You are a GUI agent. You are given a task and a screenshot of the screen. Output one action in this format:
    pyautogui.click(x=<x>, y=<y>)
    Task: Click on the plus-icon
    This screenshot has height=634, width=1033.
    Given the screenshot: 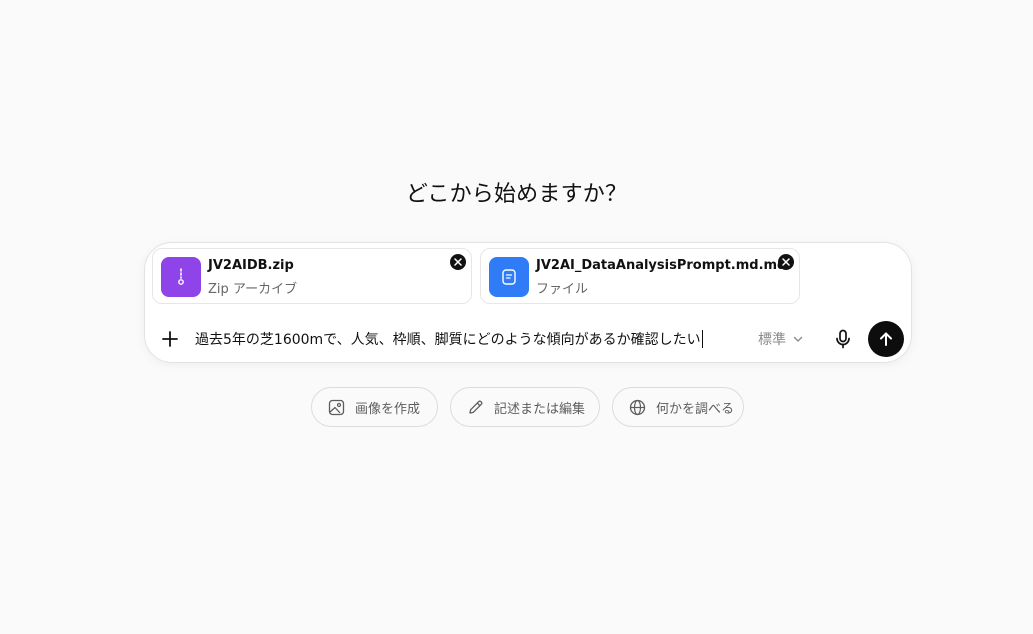 What is the action you would take?
    pyautogui.click(x=170, y=339)
    